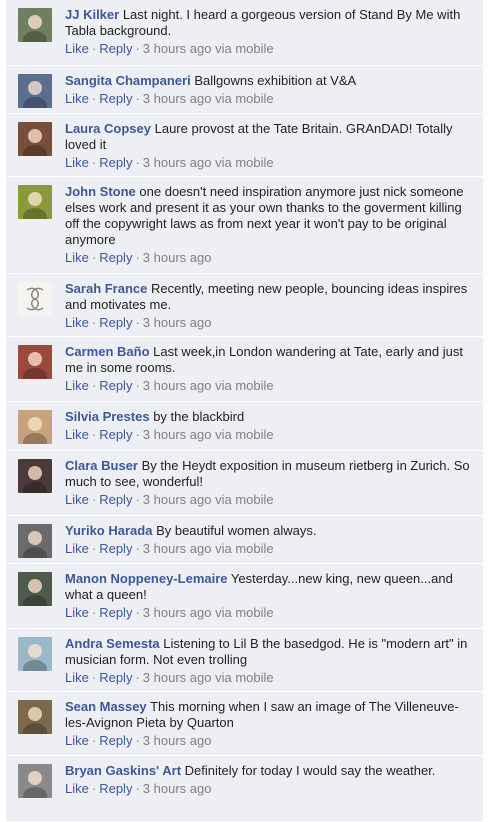 The height and width of the screenshot is (822, 489). What do you see at coordinates (100, 191) in the screenshot?
I see `author-link: John Stone` at bounding box center [100, 191].